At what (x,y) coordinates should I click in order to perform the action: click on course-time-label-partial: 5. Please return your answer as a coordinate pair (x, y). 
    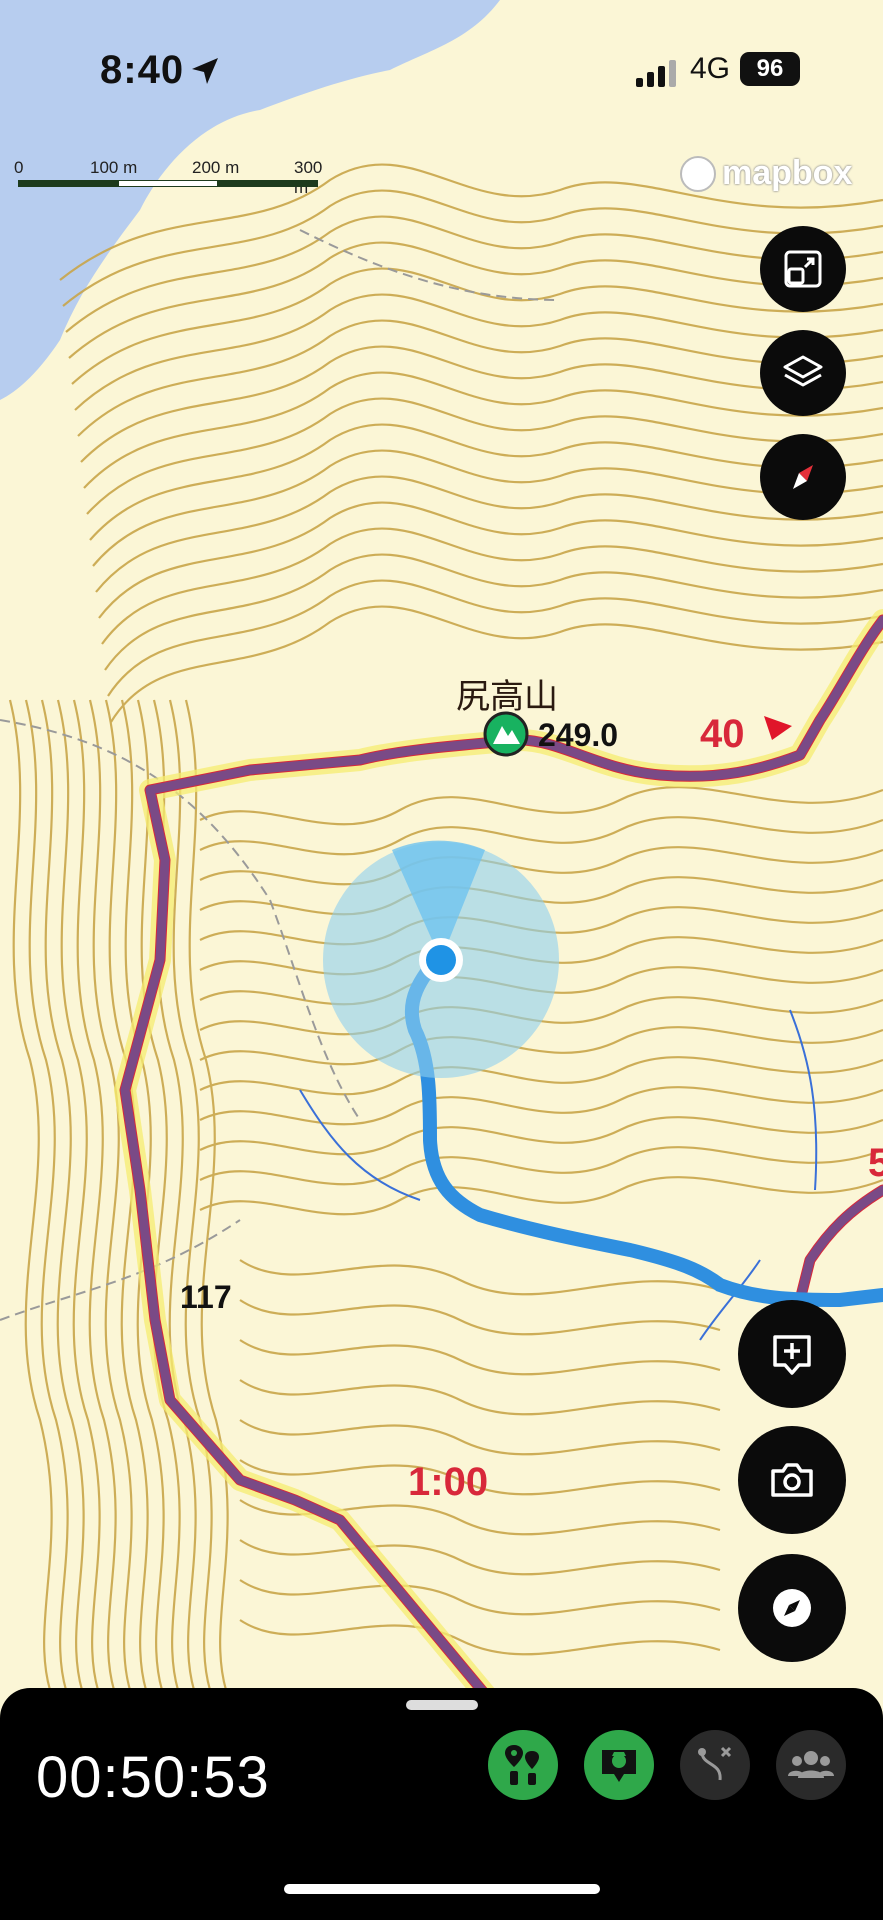
    Looking at the image, I should click on (875, 1163).